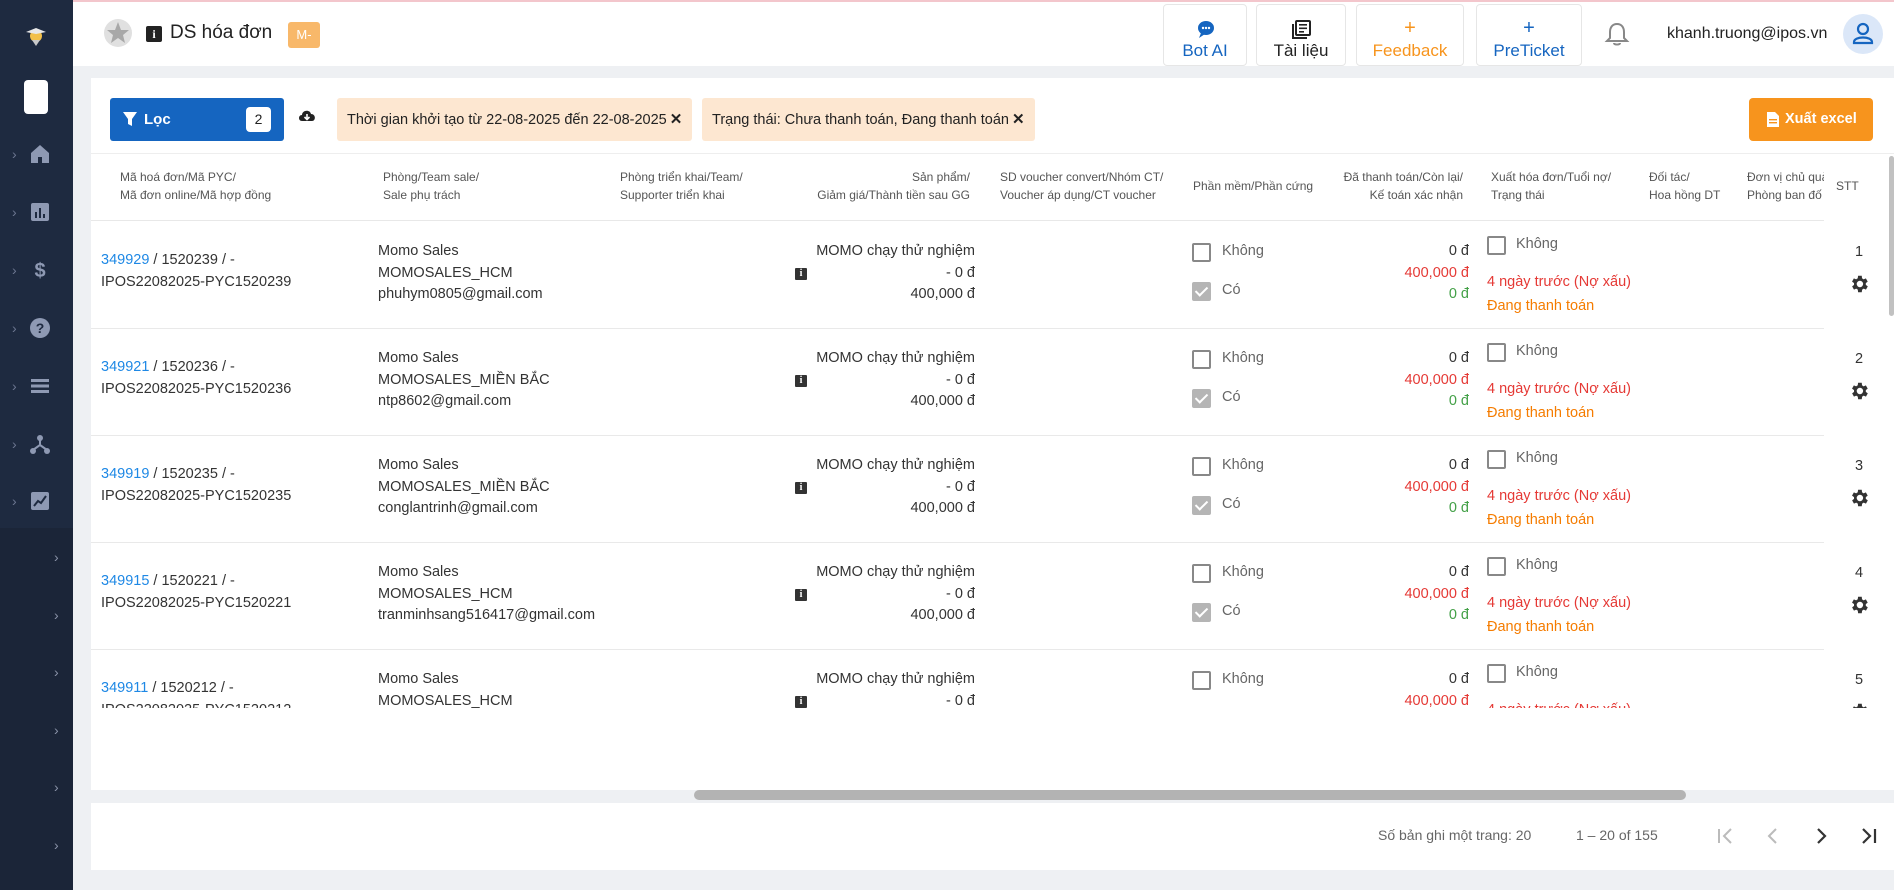 The width and height of the screenshot is (1894, 890). I want to click on hardware-label: Có, so click(1231, 290).